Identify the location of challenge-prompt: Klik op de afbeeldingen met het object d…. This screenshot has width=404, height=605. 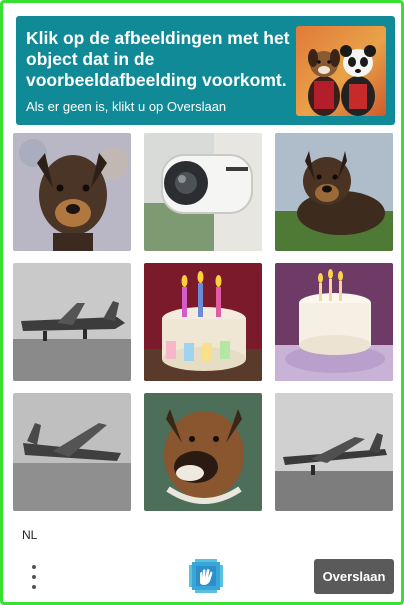
(158, 59).